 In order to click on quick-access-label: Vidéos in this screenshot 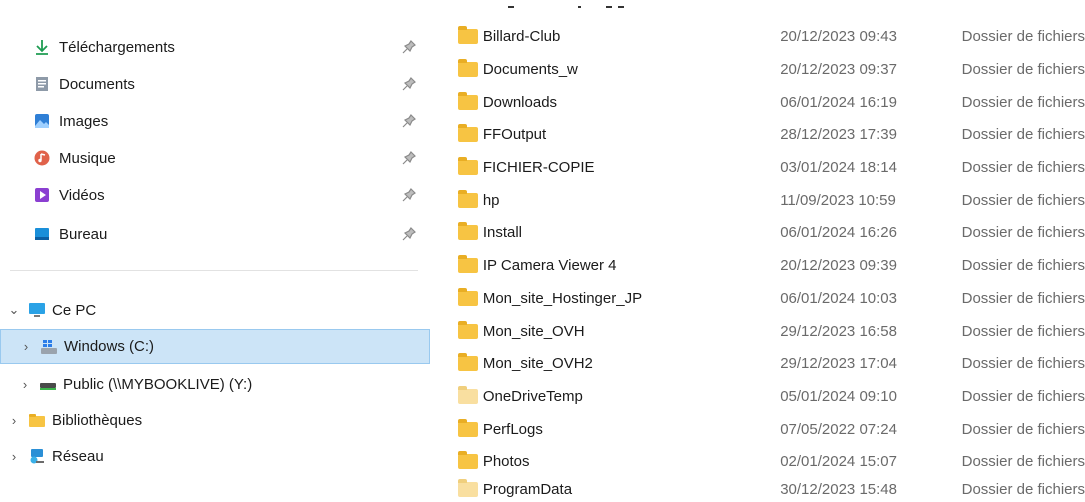, I will do `click(82, 195)`.